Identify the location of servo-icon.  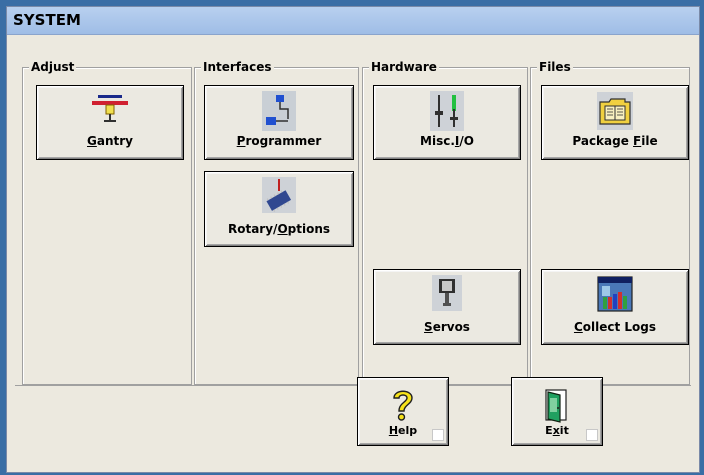
(447, 293).